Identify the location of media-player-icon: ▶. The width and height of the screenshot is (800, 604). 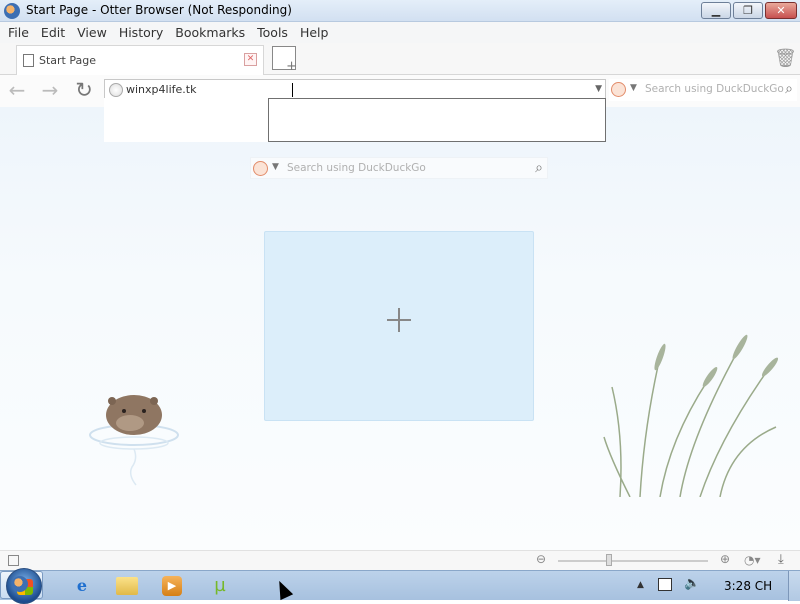
(172, 586).